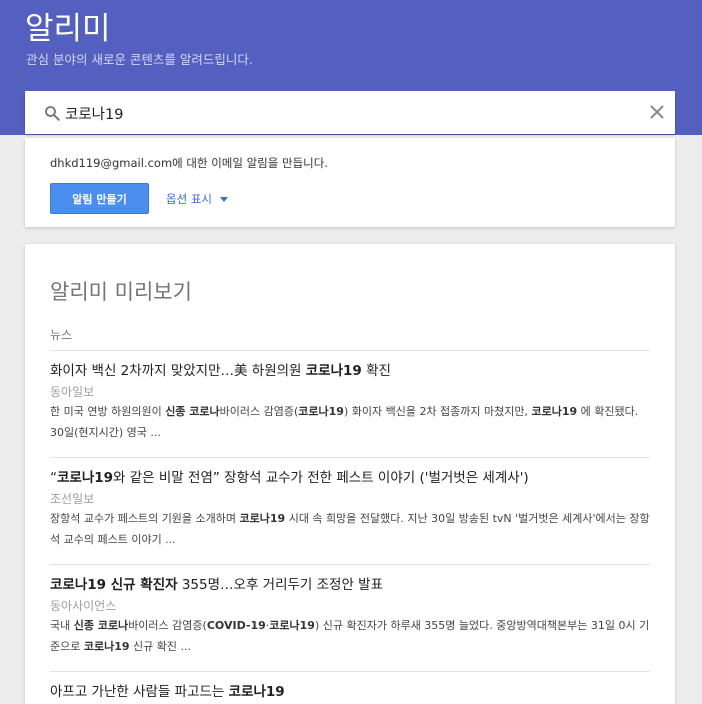 This screenshot has width=702, height=704. I want to click on article-title: 아프고 가난한 사람들 파고드는 코로나19, so click(350, 692).